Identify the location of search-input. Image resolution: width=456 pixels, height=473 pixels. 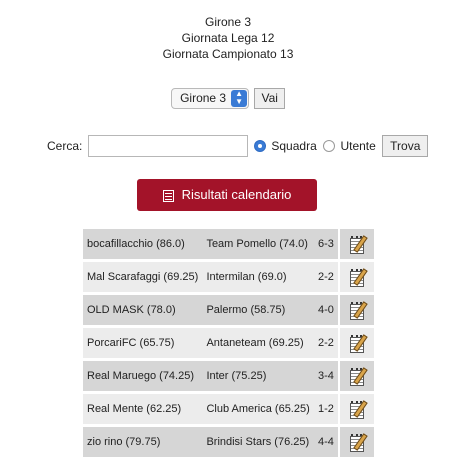
(167, 146).